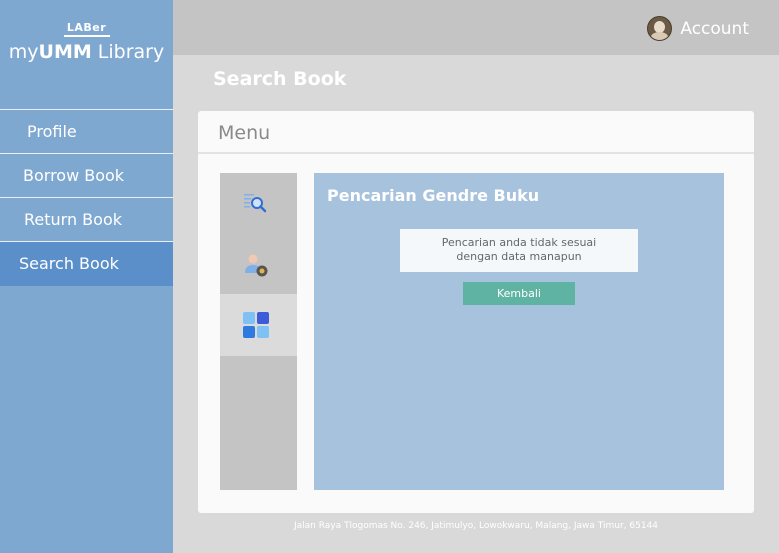 The height and width of the screenshot is (553, 779). What do you see at coordinates (476, 153) in the screenshot?
I see `divider` at bounding box center [476, 153].